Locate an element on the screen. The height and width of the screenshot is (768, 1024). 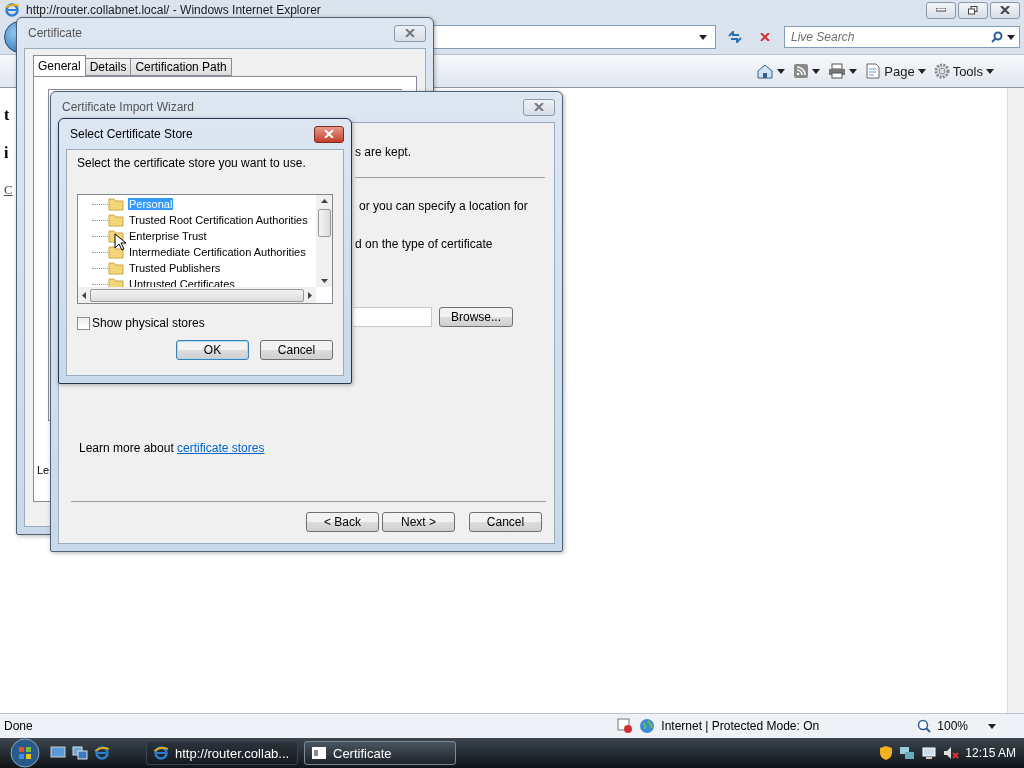
prompt-text: Select the certificate store you want to use. is located at coordinates (192, 163).